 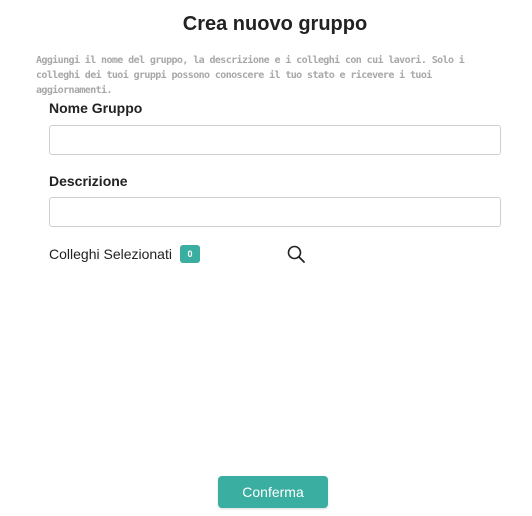 I want to click on group-name-input, so click(x=275, y=140).